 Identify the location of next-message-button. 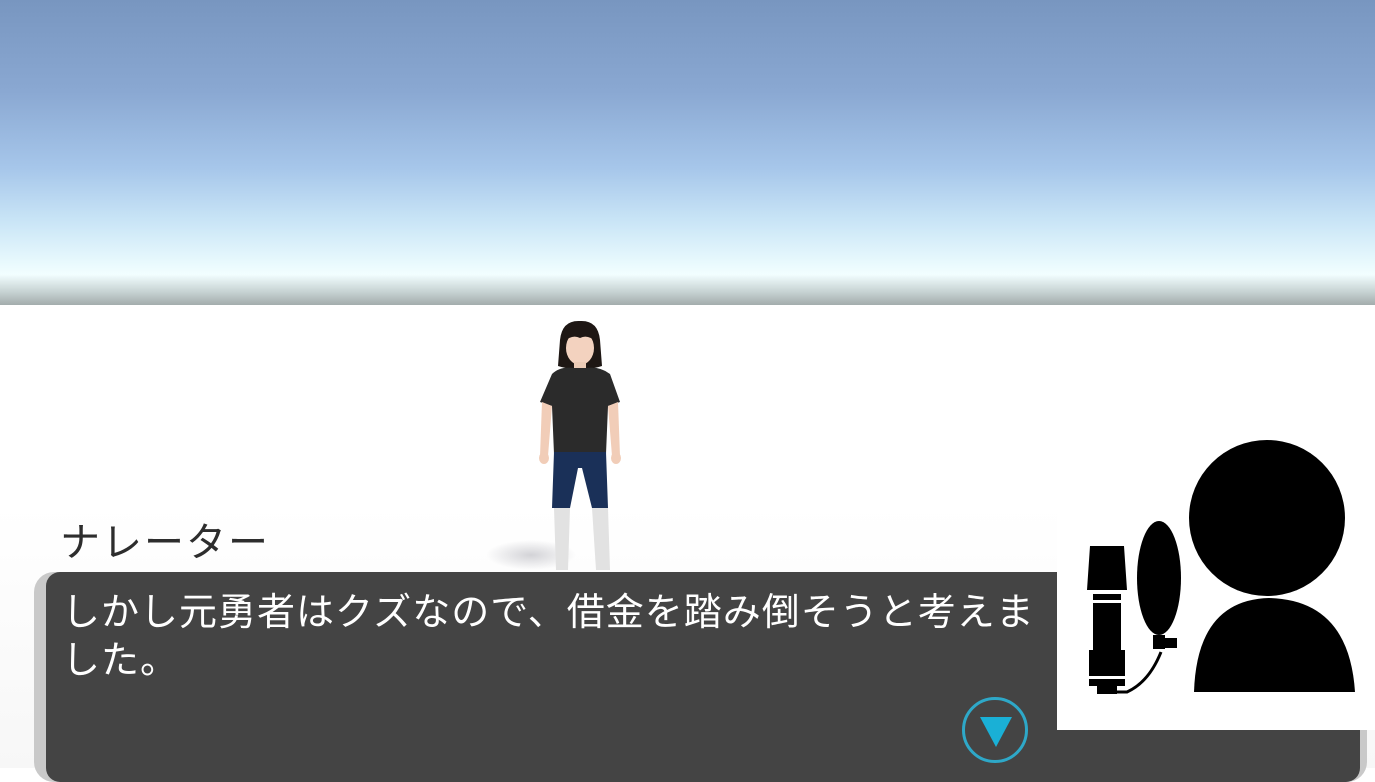
(995, 730).